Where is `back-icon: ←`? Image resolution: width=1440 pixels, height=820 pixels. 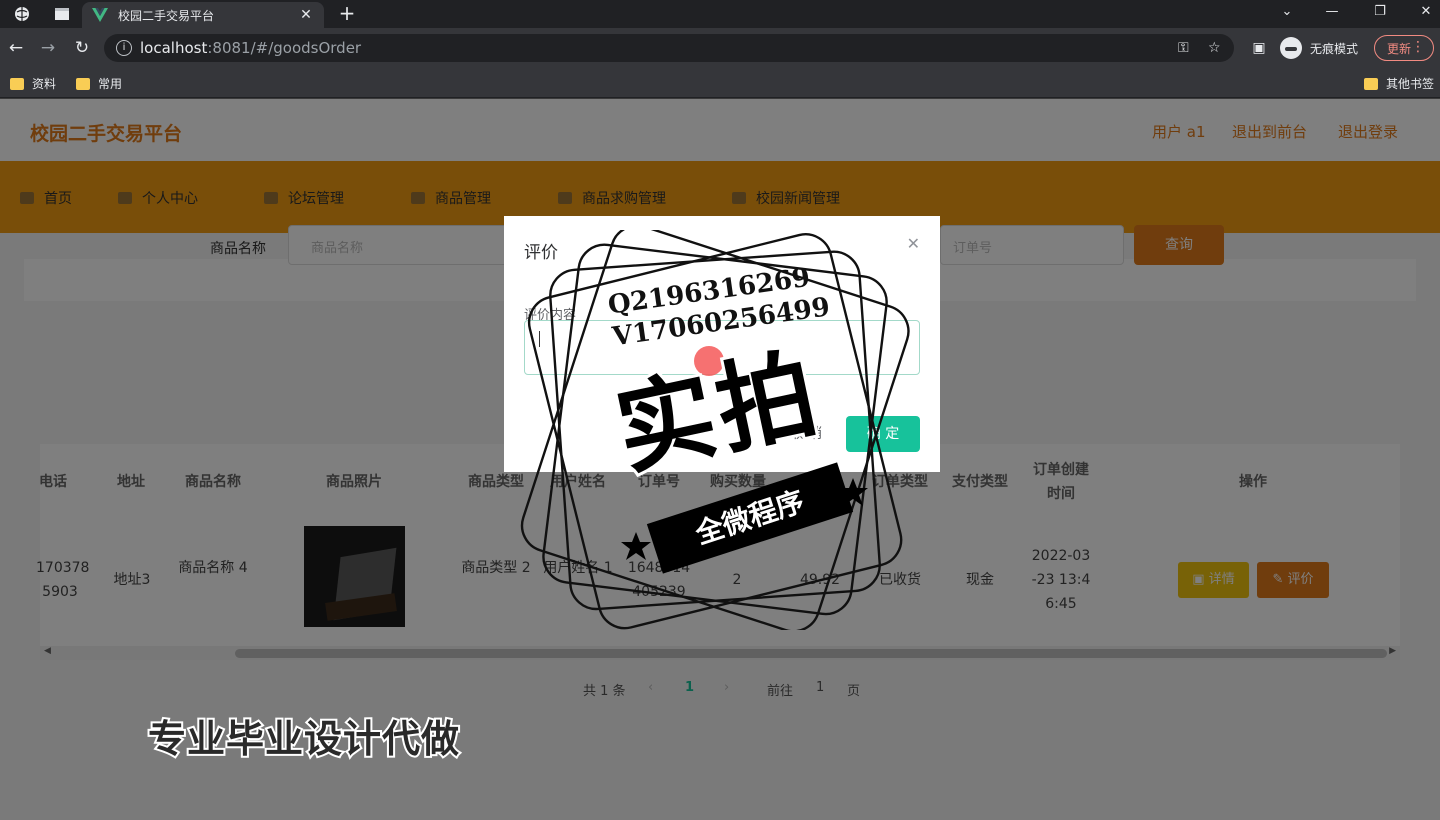
back-icon: ← is located at coordinates (16, 48).